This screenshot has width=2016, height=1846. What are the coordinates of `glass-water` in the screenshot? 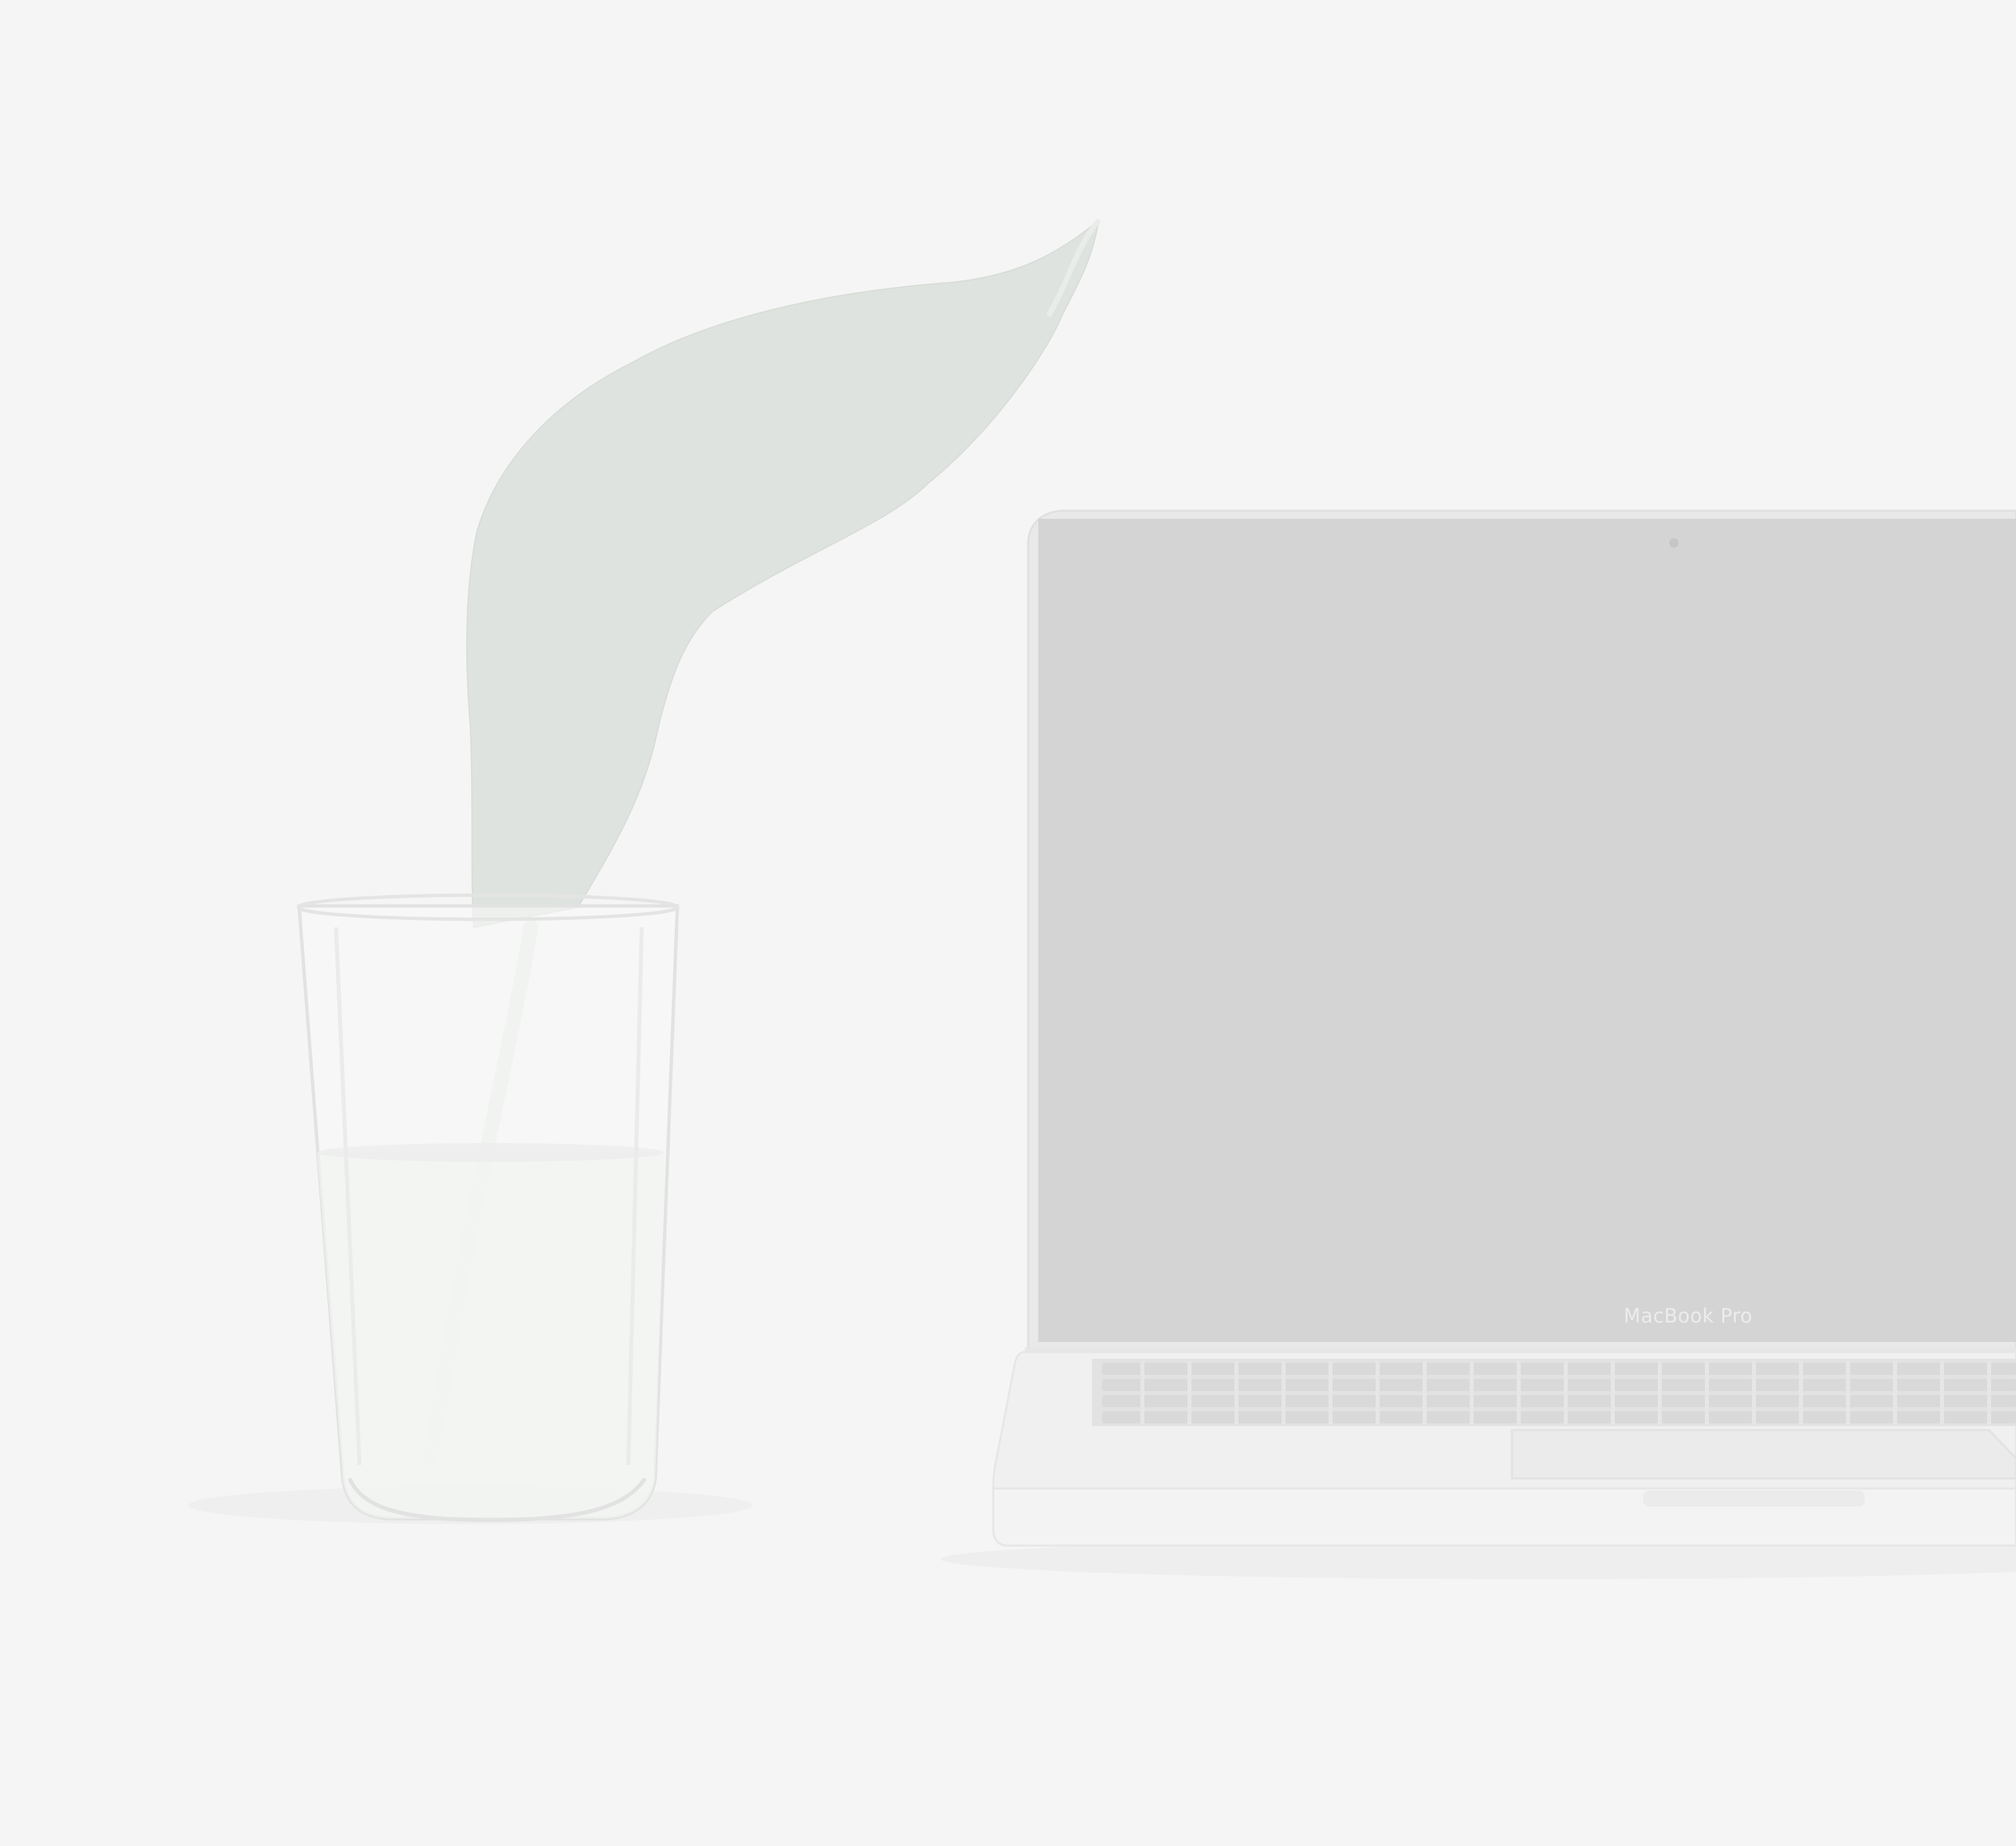 It's located at (491, 1335).